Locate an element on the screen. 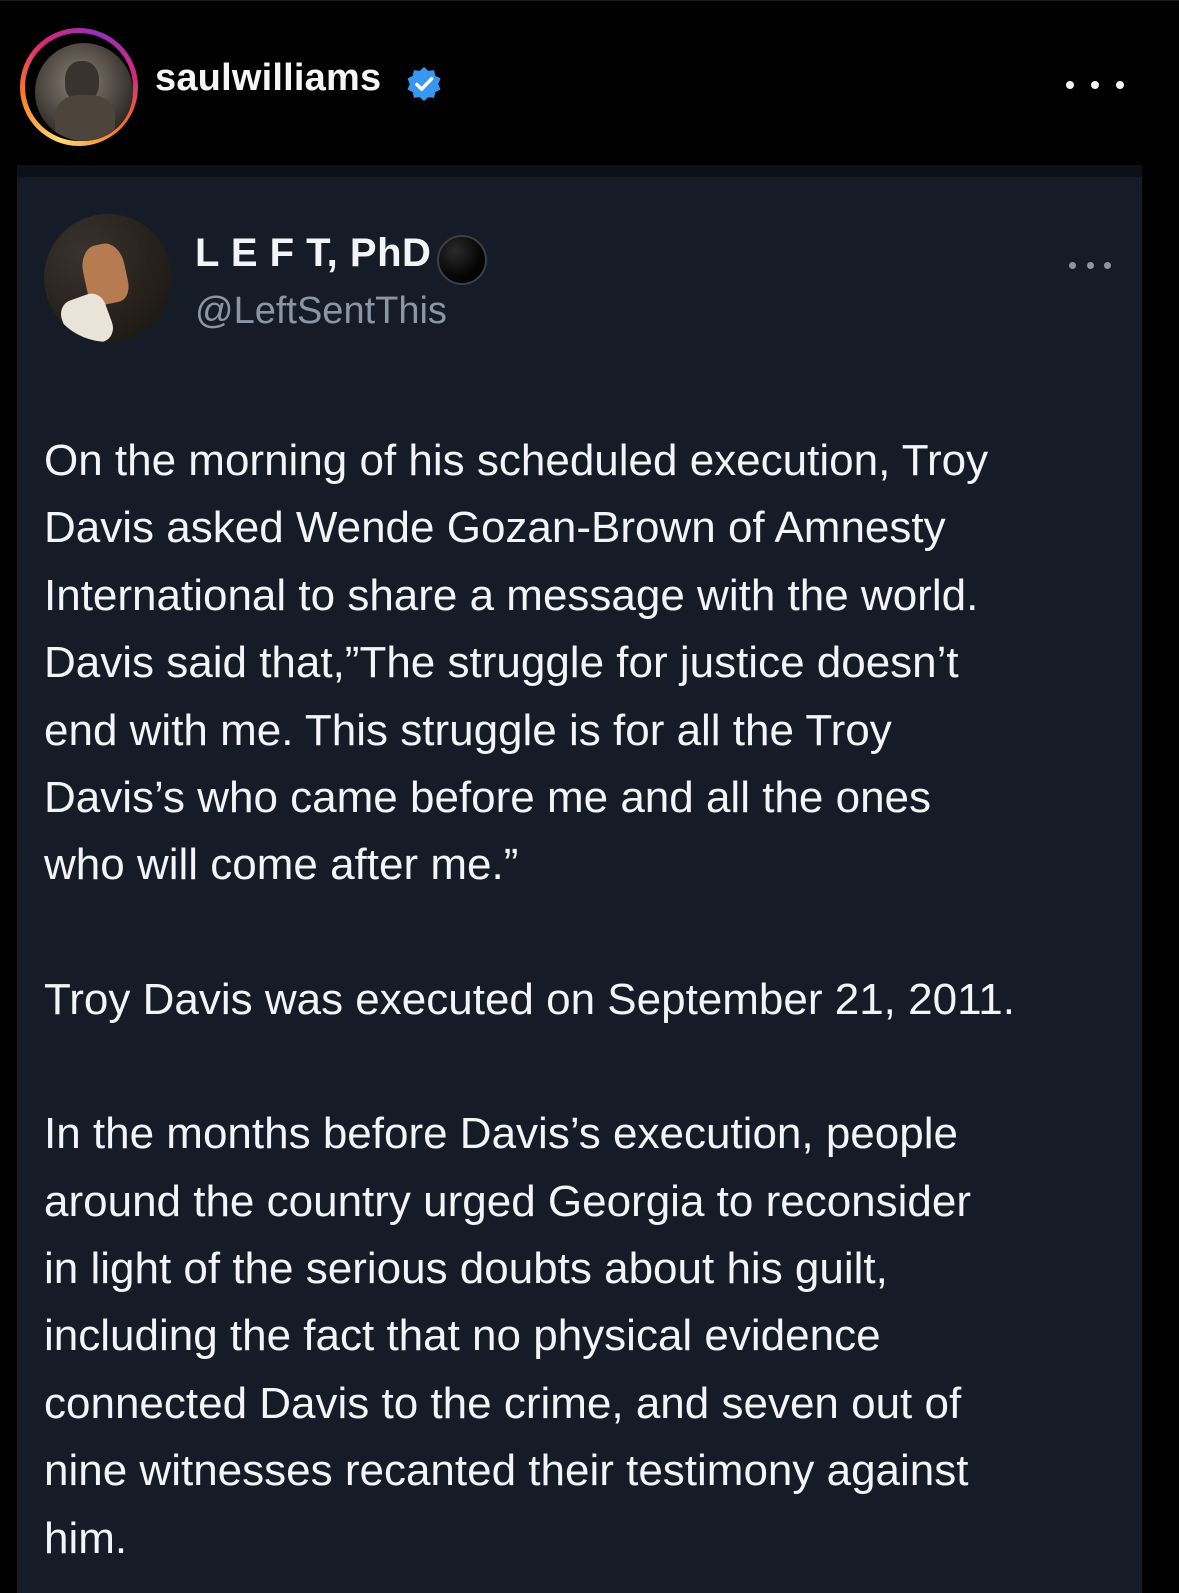 This screenshot has height=1593, width=1179. post-header: saulwilliams is located at coordinates (589, 81).